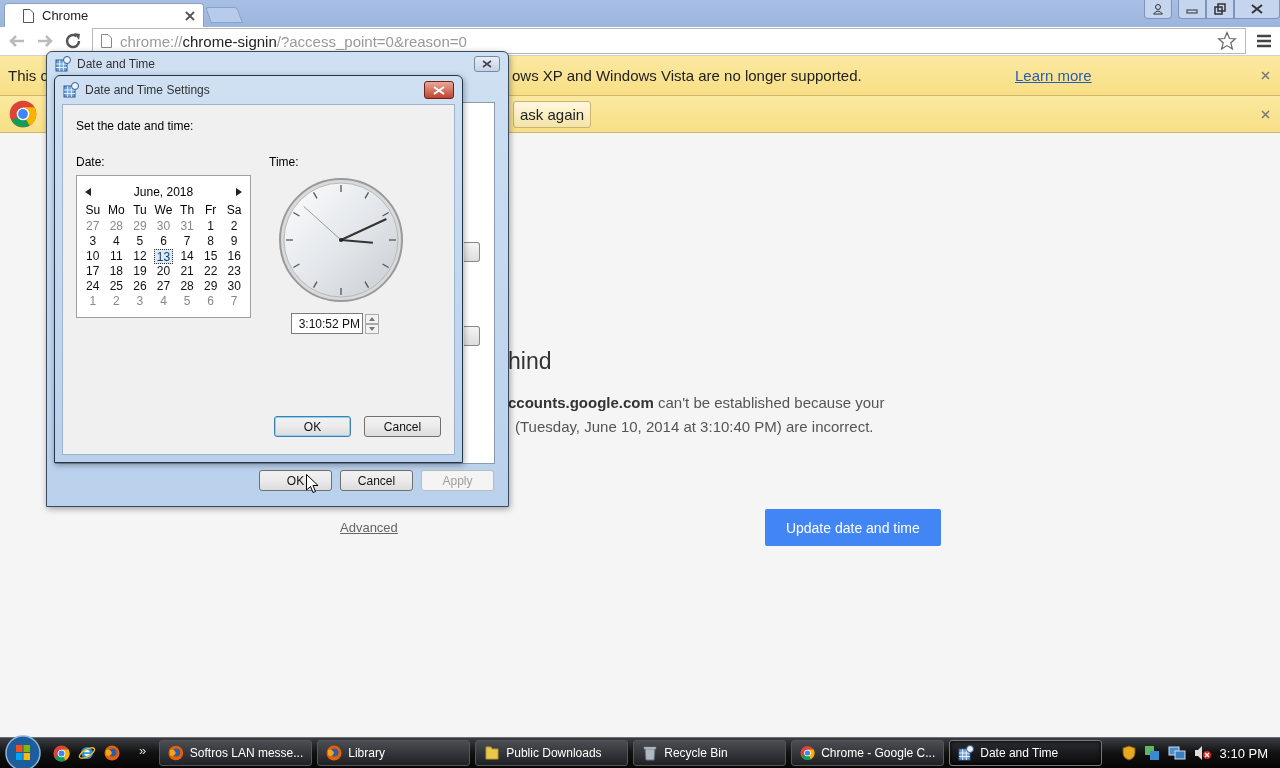 The height and width of the screenshot is (768, 1280). I want to click on calendar-day: 12, so click(140, 256).